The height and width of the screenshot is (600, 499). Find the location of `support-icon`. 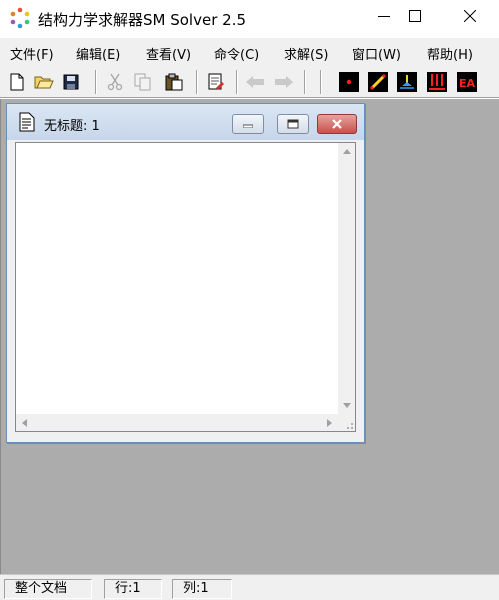

support-icon is located at coordinates (407, 82).